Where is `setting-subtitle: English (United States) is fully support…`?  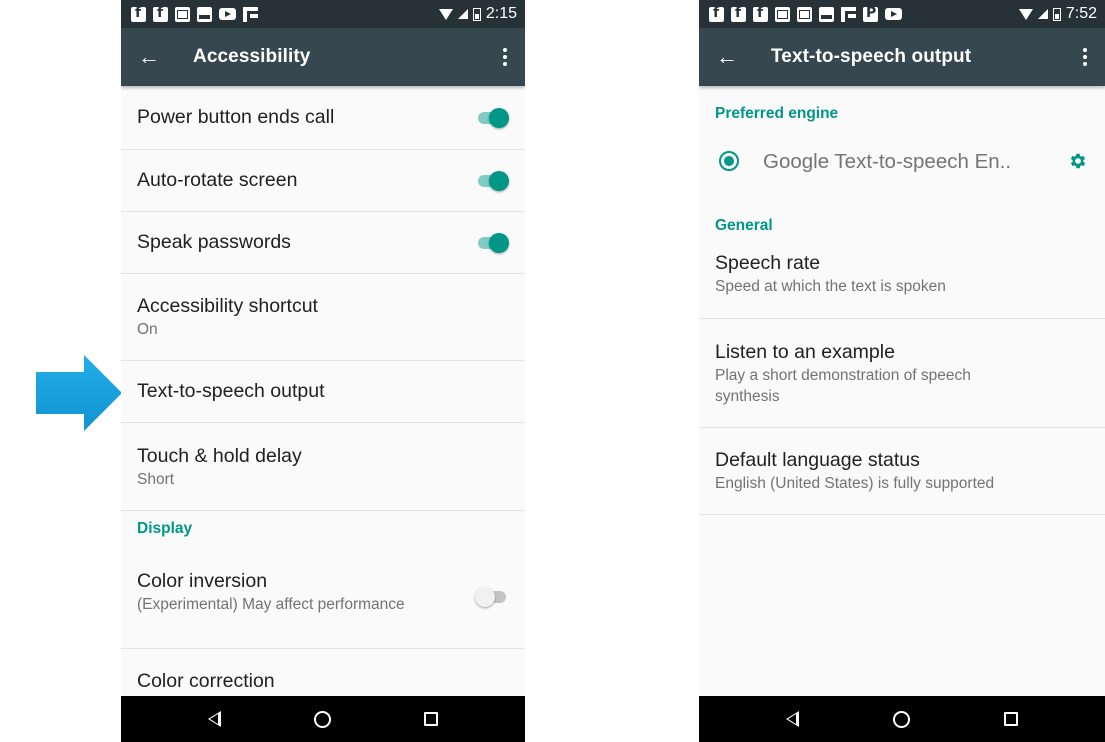
setting-subtitle: English (United States) is fully support… is located at coordinates (855, 483).